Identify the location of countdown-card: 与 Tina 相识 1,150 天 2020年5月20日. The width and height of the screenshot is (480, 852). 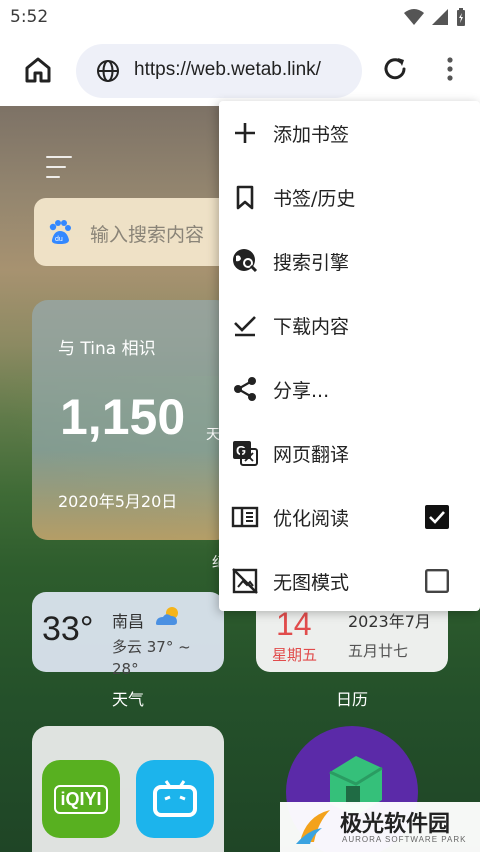
(132, 420).